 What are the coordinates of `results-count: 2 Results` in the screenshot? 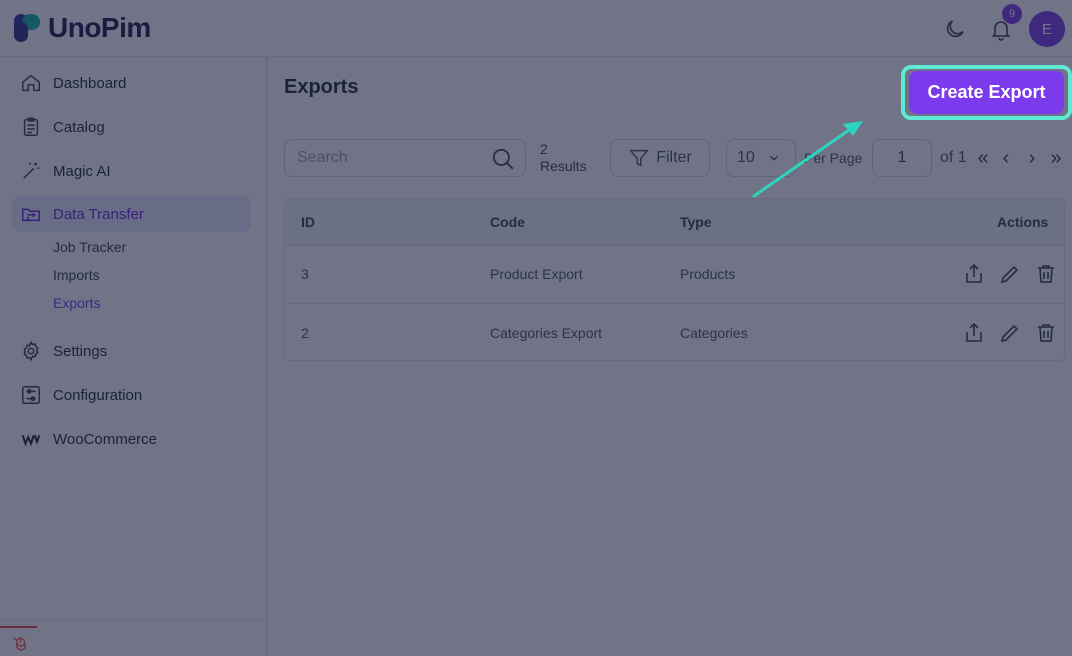 It's located at (563, 158).